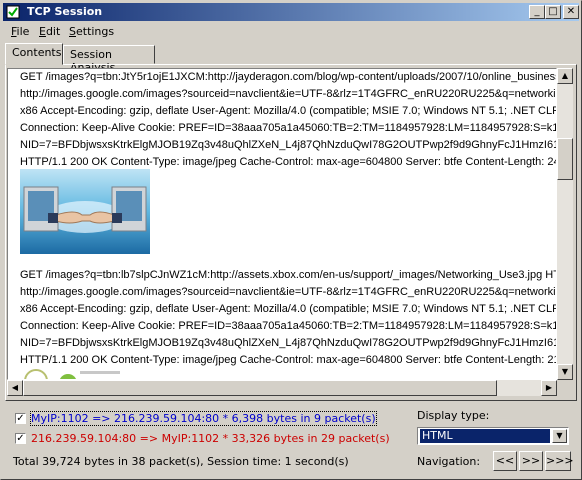 The height and width of the screenshot is (480, 582). What do you see at coordinates (95, 31) in the screenshot?
I see `menu-settings-label: ettings` at bounding box center [95, 31].